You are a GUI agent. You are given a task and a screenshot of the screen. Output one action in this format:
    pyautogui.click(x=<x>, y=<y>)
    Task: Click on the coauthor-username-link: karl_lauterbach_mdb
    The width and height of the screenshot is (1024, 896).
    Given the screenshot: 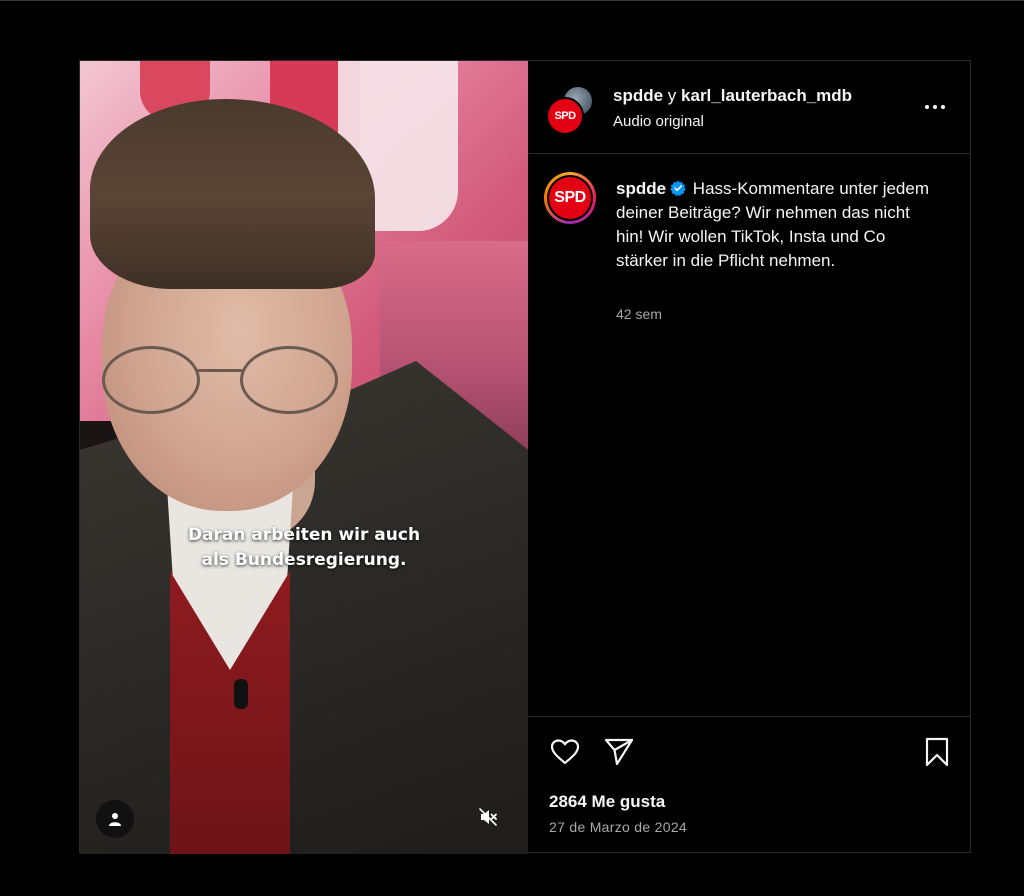 What is the action you would take?
    pyautogui.click(x=766, y=95)
    